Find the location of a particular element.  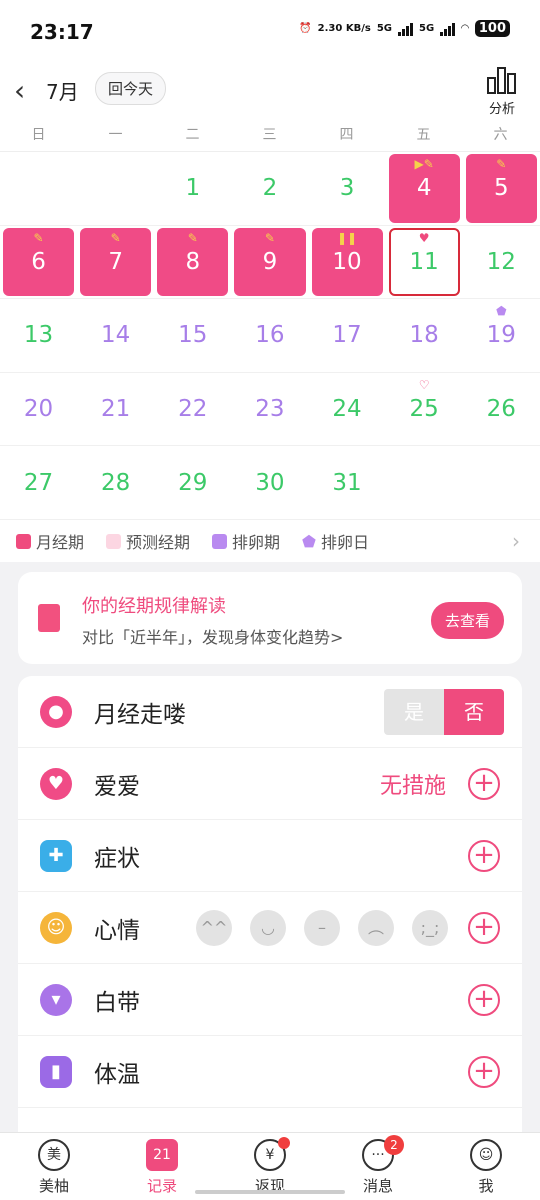

calendar-day-cell: 21 is located at coordinates (115, 409).